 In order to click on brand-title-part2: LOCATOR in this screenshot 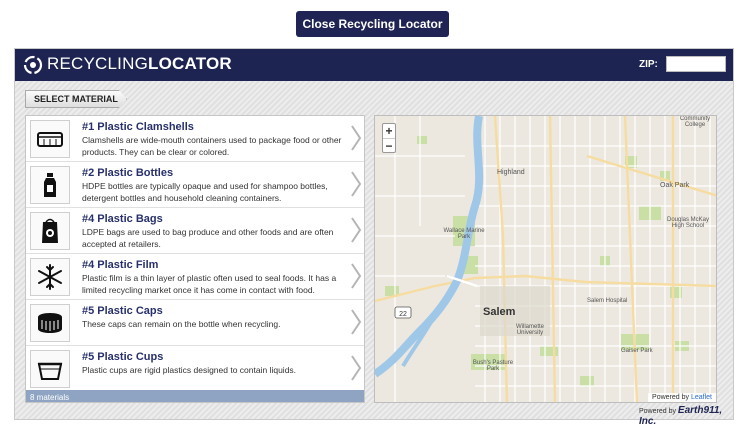, I will do `click(190, 63)`.